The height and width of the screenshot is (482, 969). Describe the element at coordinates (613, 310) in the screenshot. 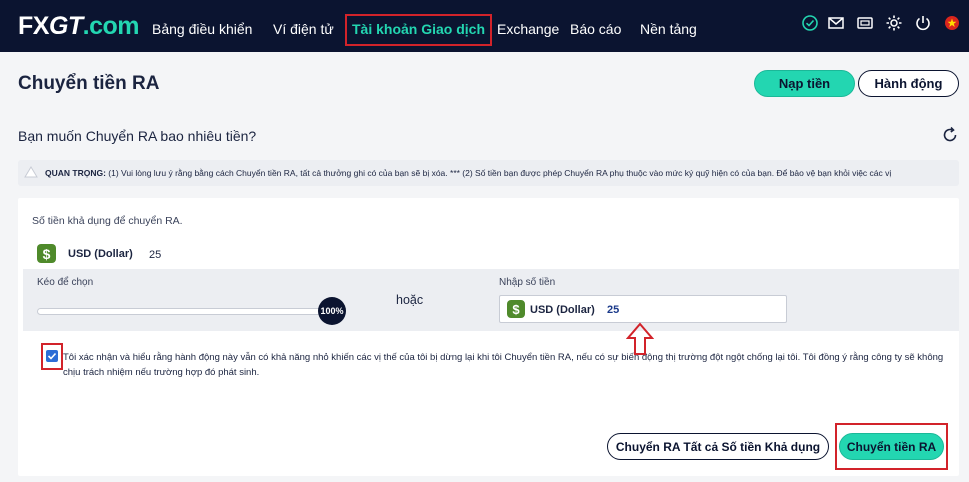

I see `input-amount-value: 25` at that location.